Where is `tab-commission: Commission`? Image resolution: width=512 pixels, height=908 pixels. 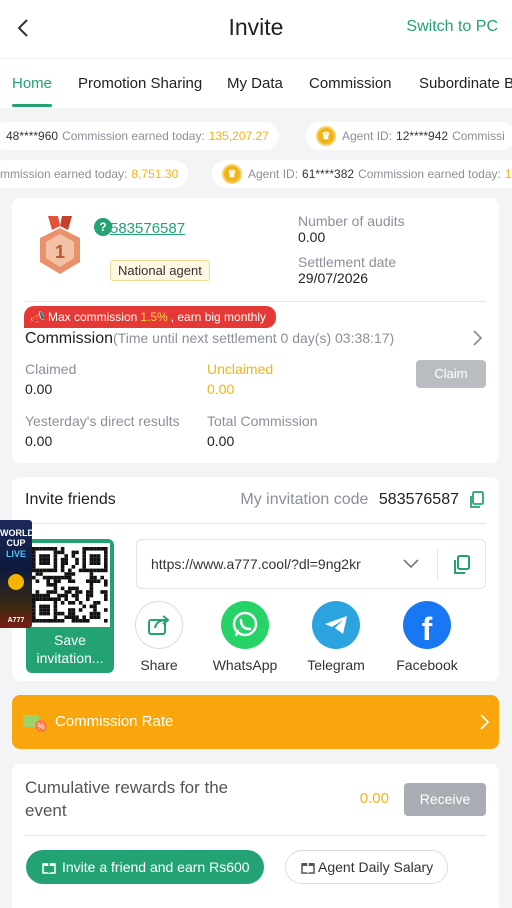
tab-commission: Commission is located at coordinates (350, 83).